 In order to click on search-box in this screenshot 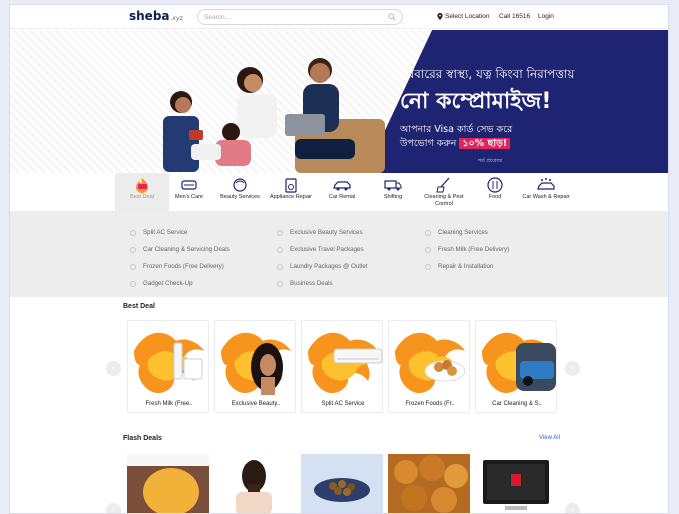, I will do `click(300, 17)`.